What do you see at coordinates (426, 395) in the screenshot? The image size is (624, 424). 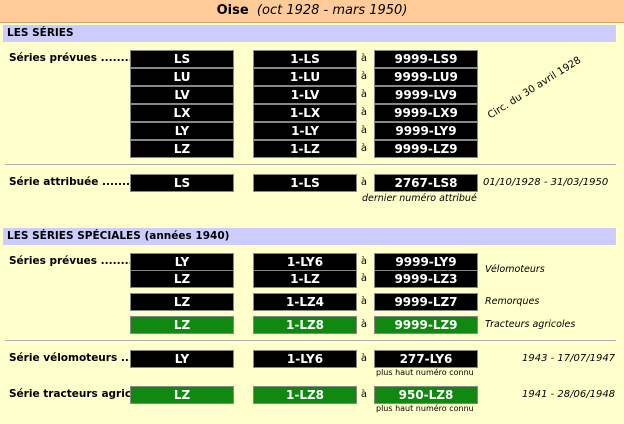 I see `plate-to: 950-LZ8` at bounding box center [426, 395].